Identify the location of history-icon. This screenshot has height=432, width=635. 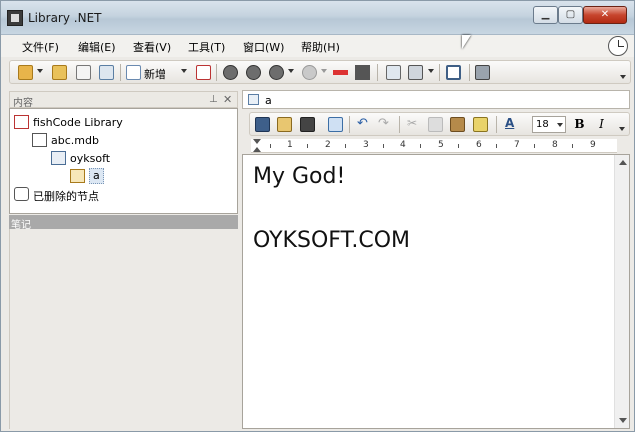
(276, 72).